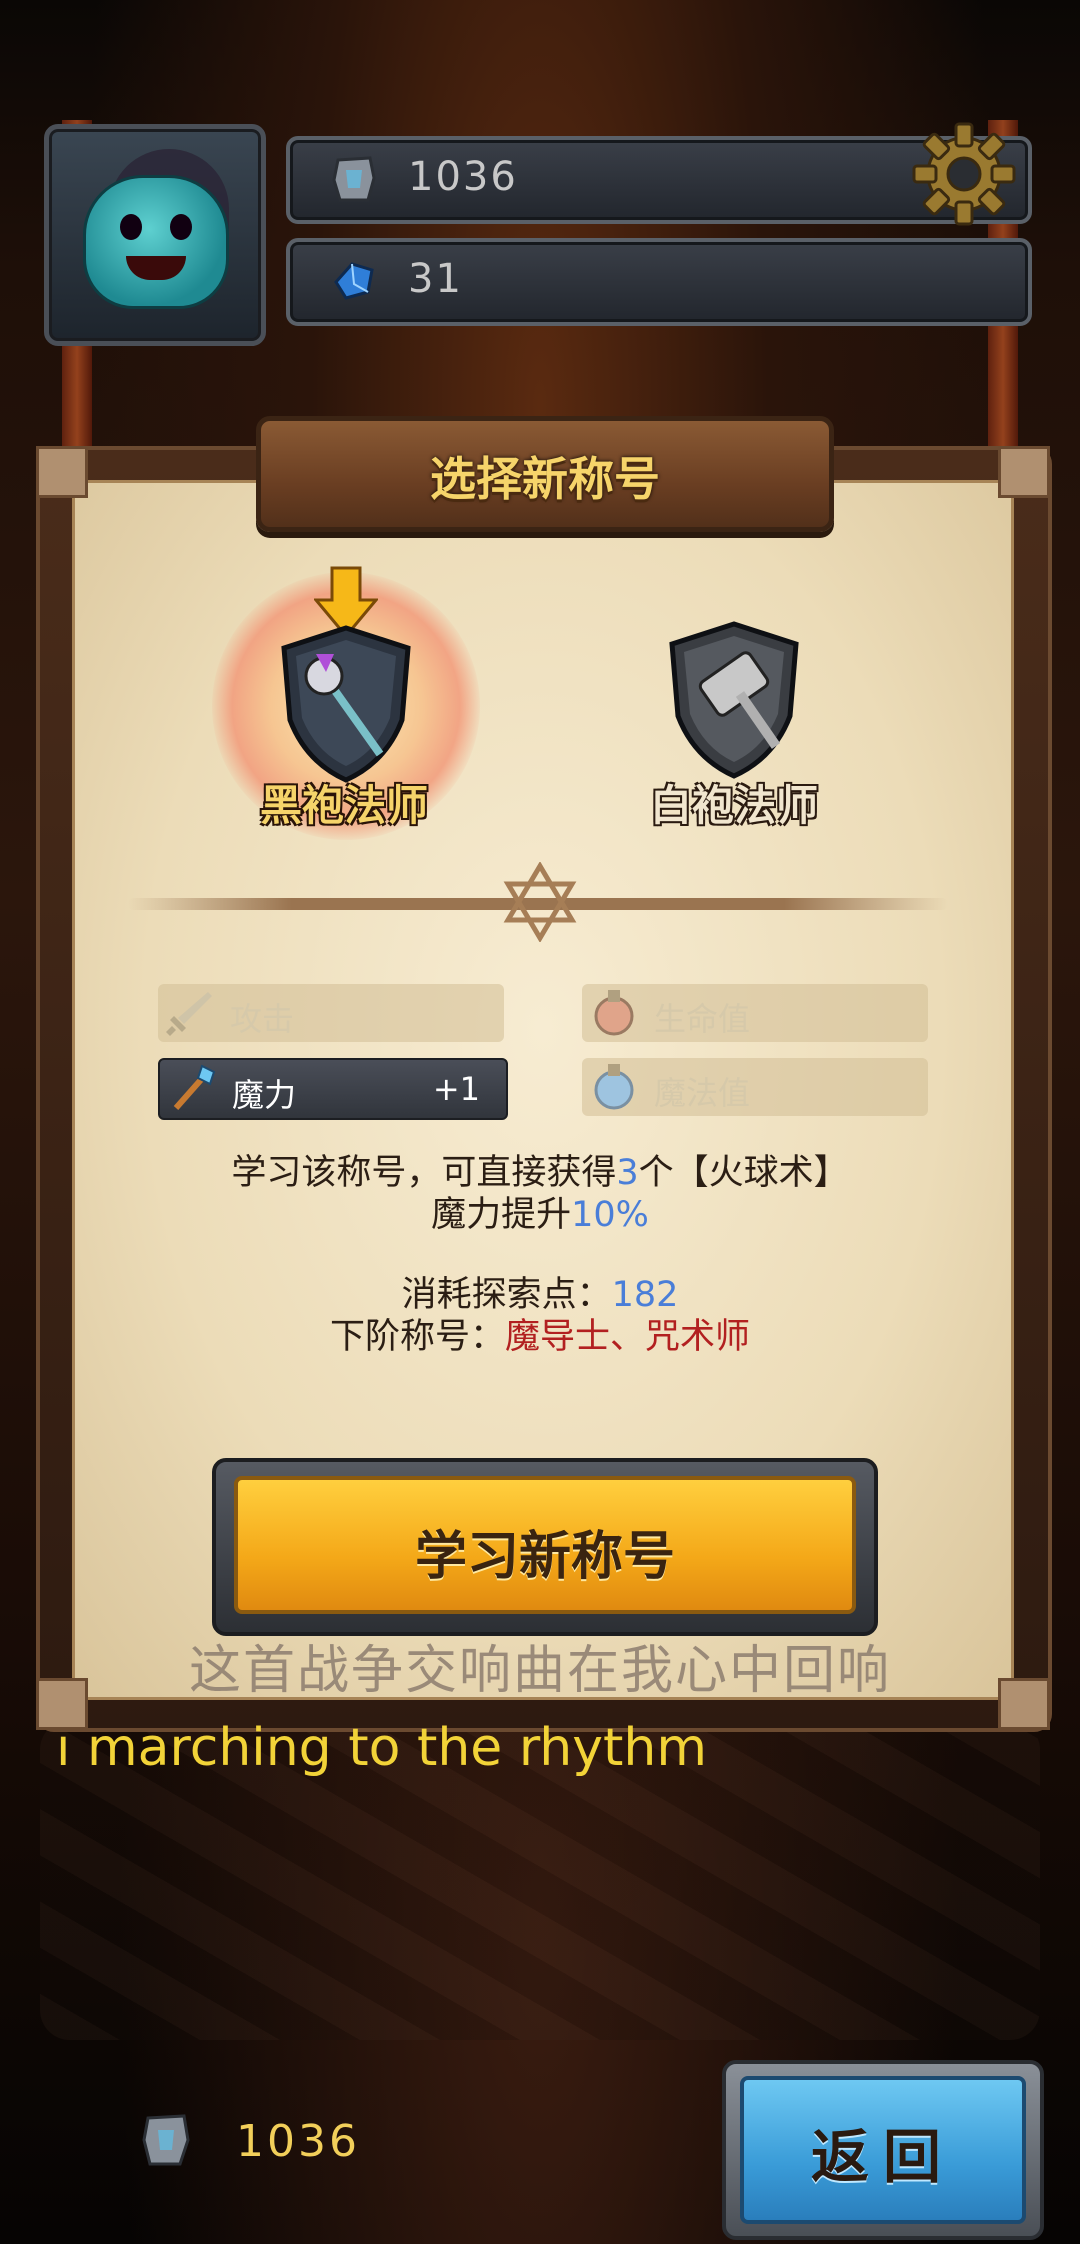 This screenshot has height=2244, width=1080. Describe the element at coordinates (734, 802) in the screenshot. I see `title-option-white-robe: 白袍法师` at that location.